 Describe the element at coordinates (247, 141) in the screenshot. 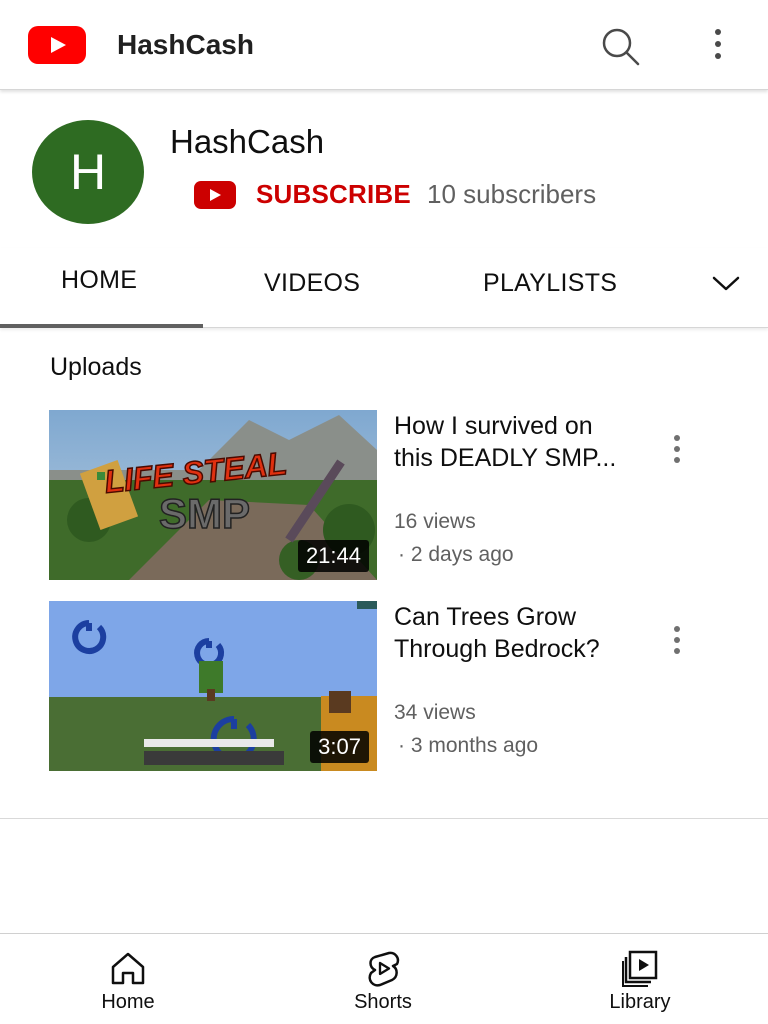

I see `channel-name: HashCash` at that location.